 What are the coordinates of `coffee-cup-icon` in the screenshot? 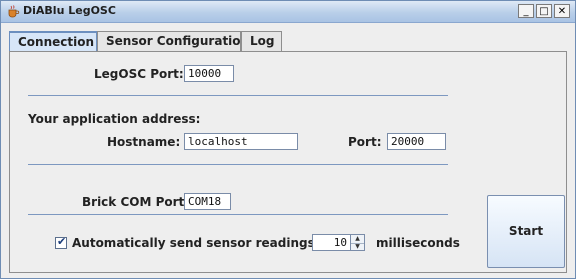 It's located at (14, 11).